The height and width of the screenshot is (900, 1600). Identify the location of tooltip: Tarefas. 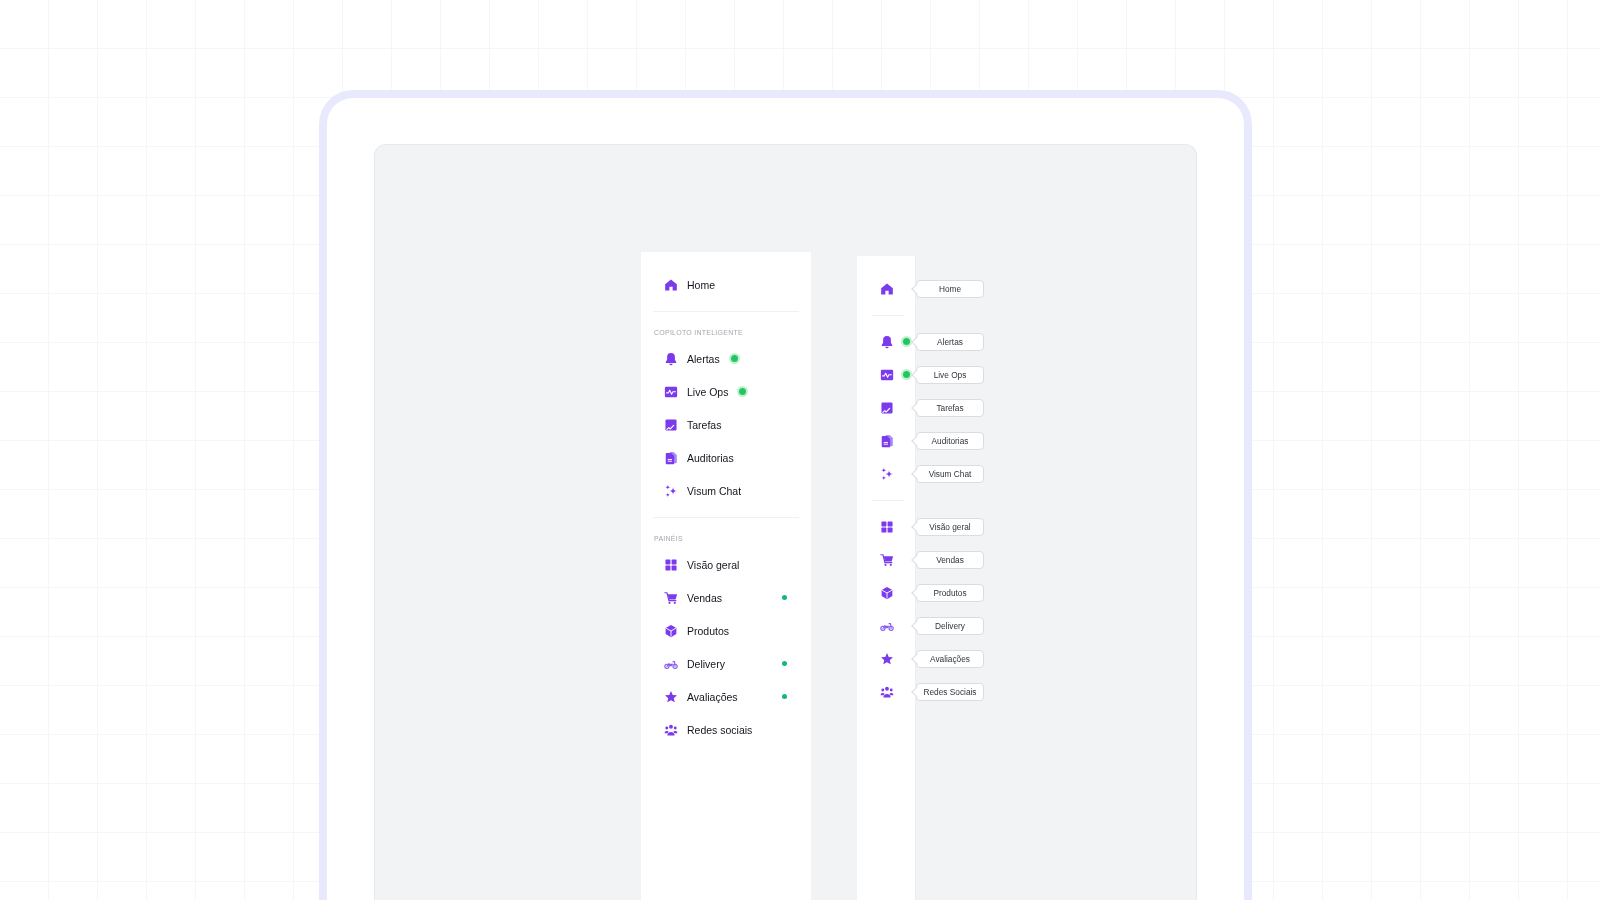
(947, 407).